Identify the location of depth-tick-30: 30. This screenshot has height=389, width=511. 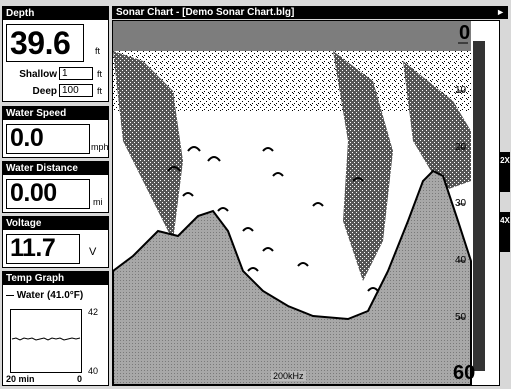
(461, 203).